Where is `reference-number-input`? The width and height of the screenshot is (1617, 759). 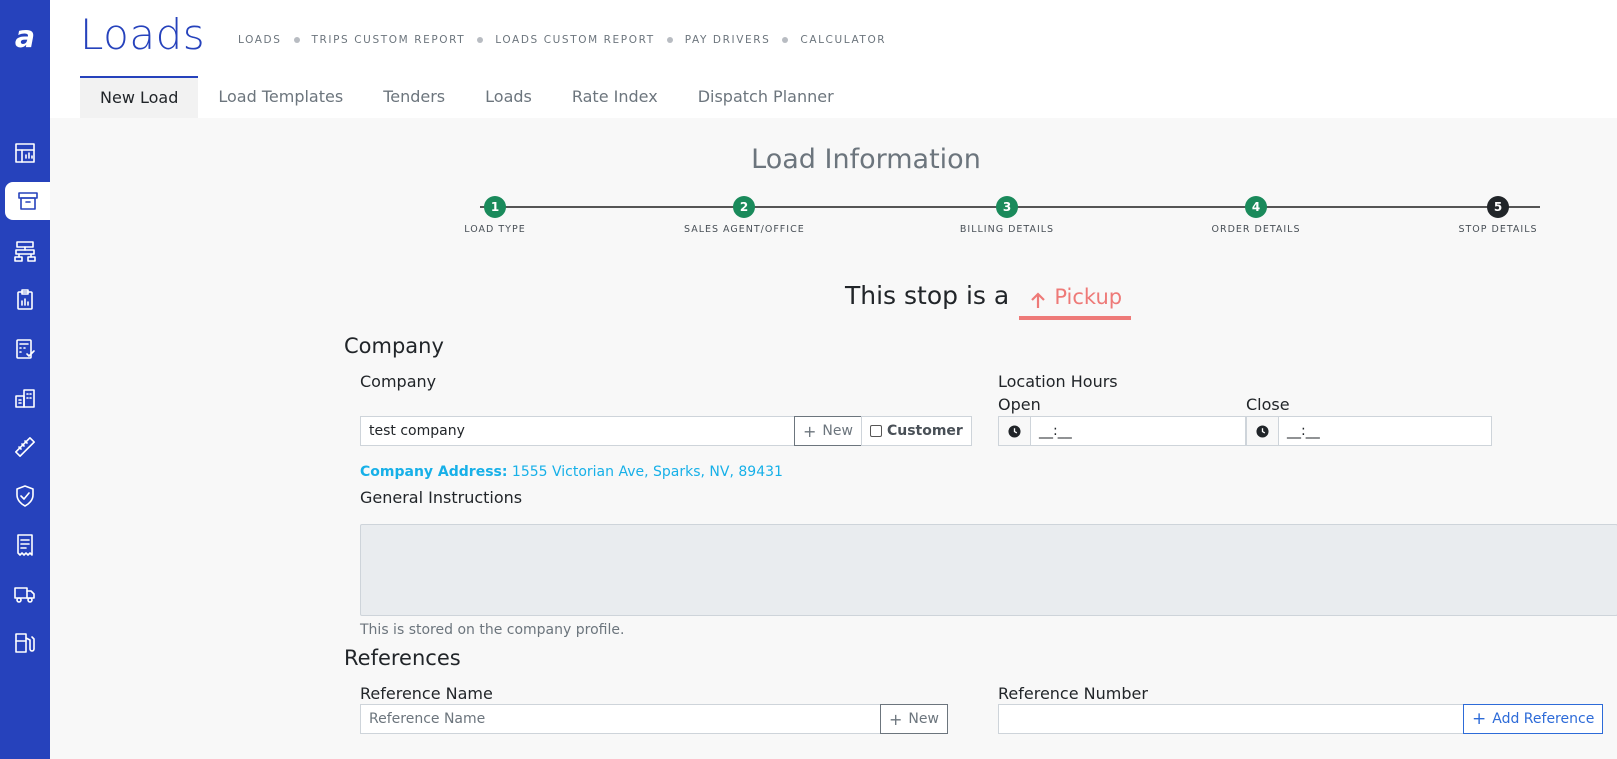 reference-number-input is located at coordinates (1231, 719).